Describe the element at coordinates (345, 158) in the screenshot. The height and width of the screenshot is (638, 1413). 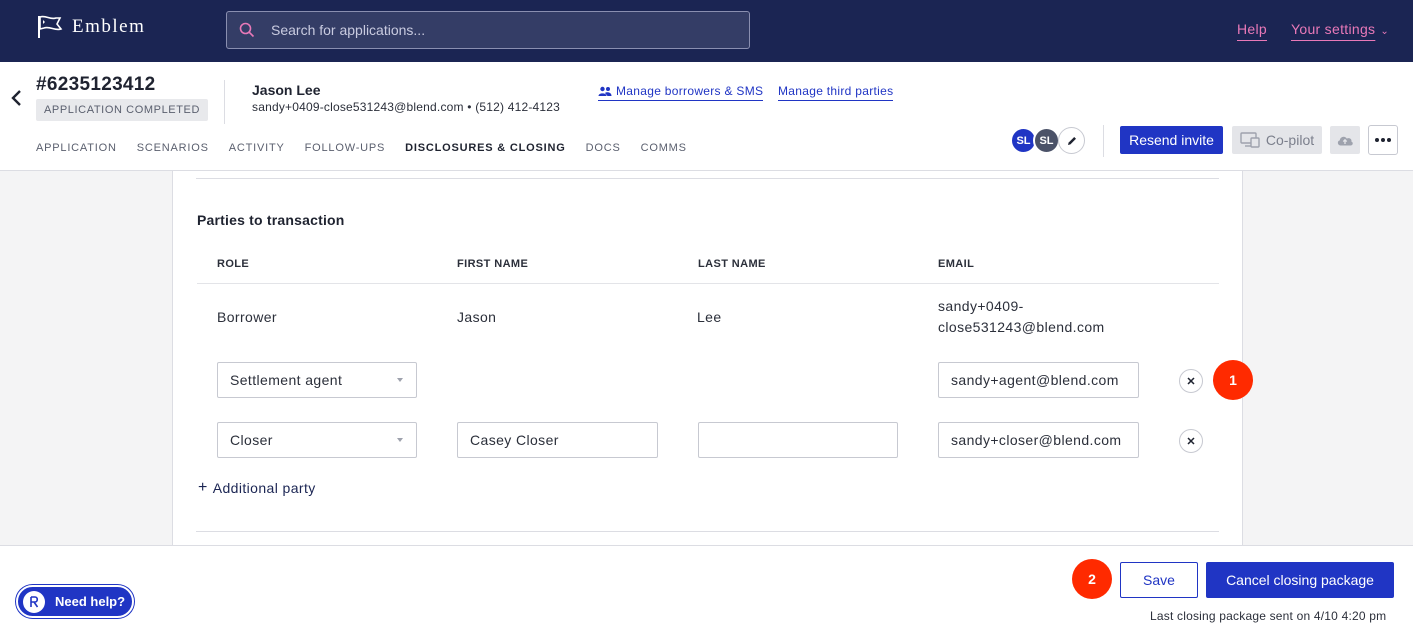
I see `tab-follow-ups: FOLLOW-UPS` at that location.